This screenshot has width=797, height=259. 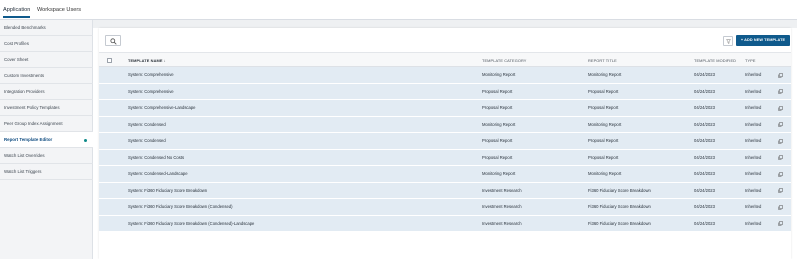 I want to click on sidebar-item-watch-list-triggers: Watch List Triggers, so click(x=46, y=172).